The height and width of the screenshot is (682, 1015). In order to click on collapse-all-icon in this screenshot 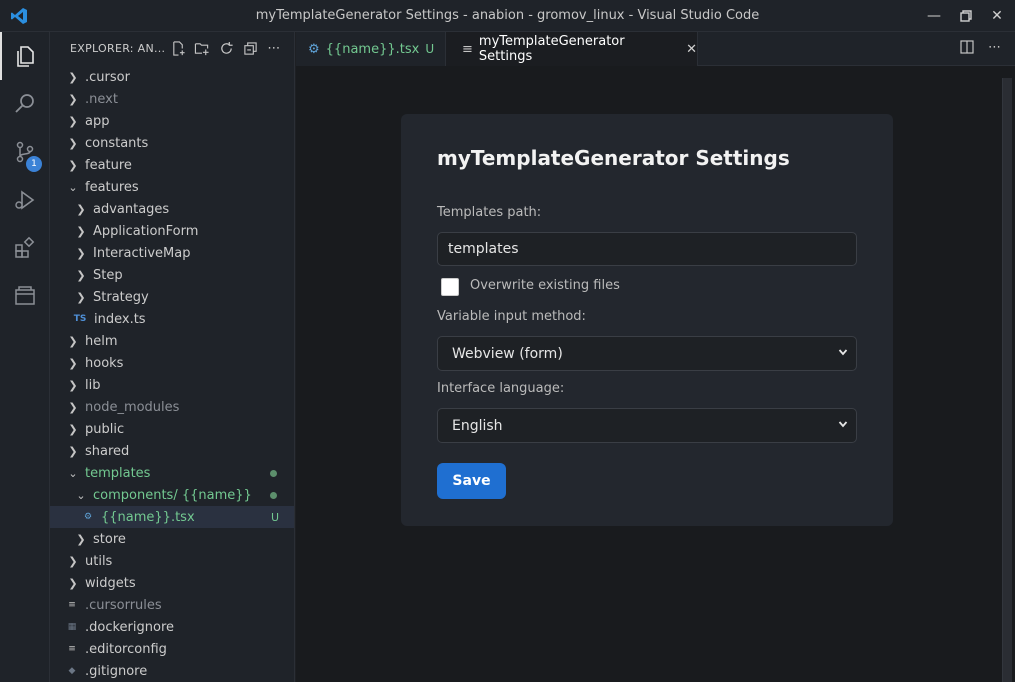, I will do `click(250, 48)`.